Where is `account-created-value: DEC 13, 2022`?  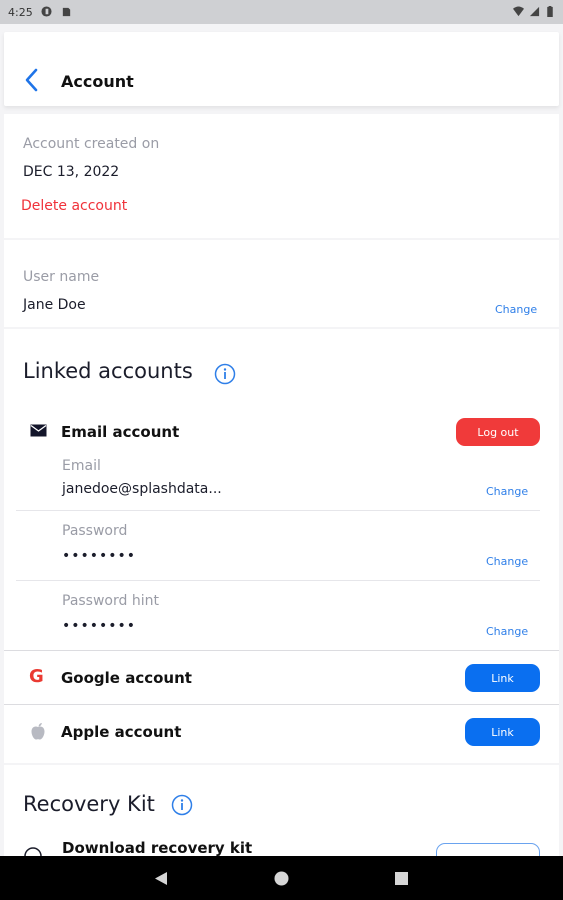 account-created-value: DEC 13, 2022 is located at coordinates (71, 172).